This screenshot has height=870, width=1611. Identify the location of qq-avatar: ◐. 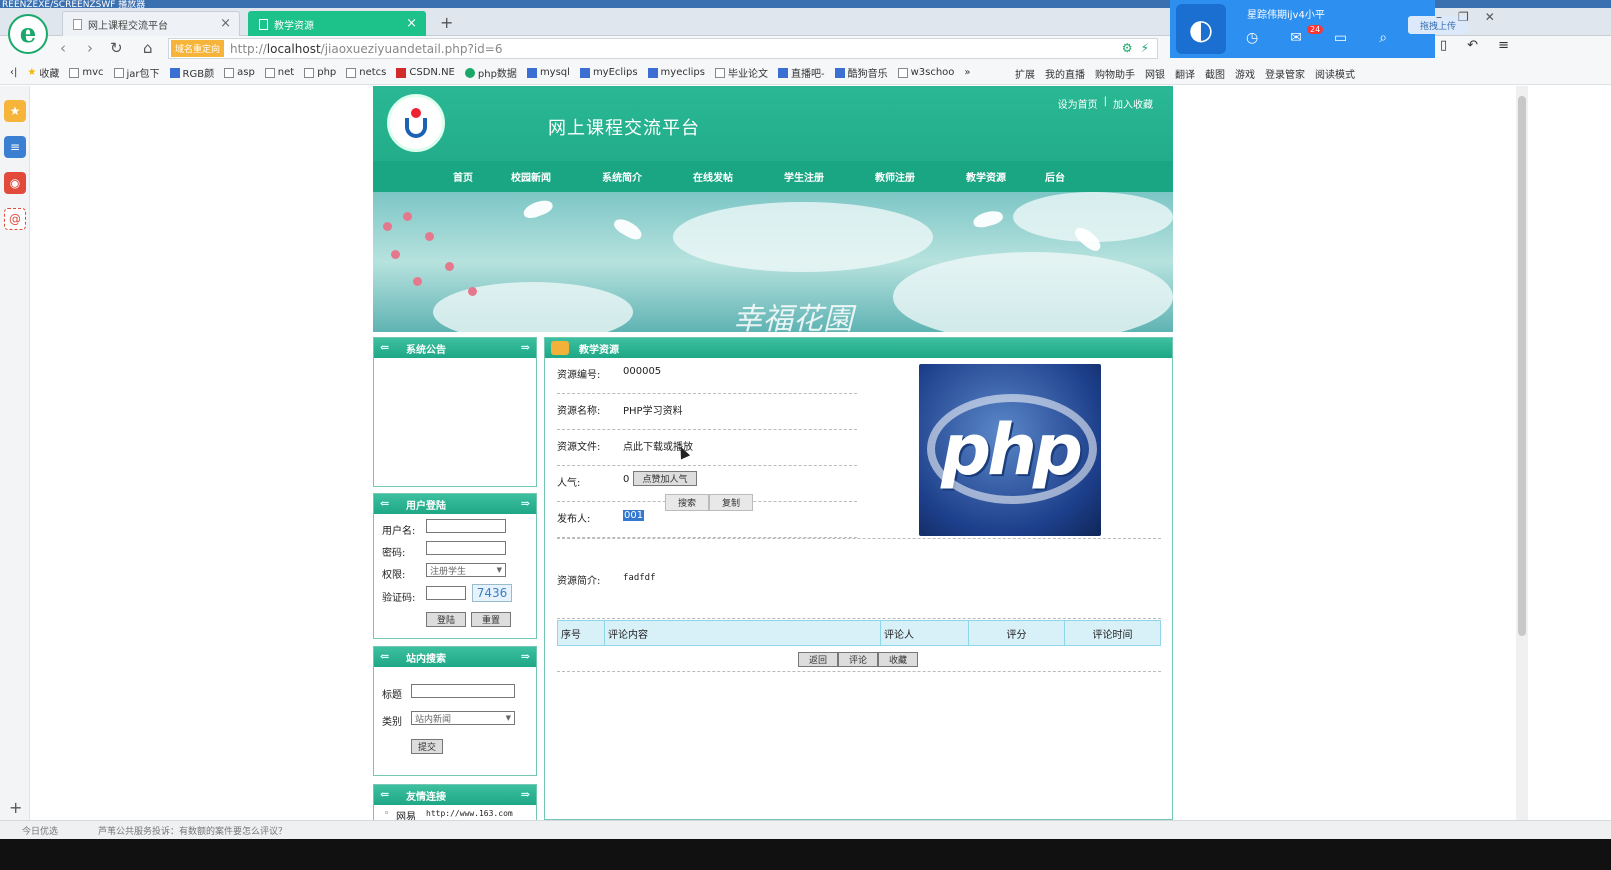
(1201, 29).